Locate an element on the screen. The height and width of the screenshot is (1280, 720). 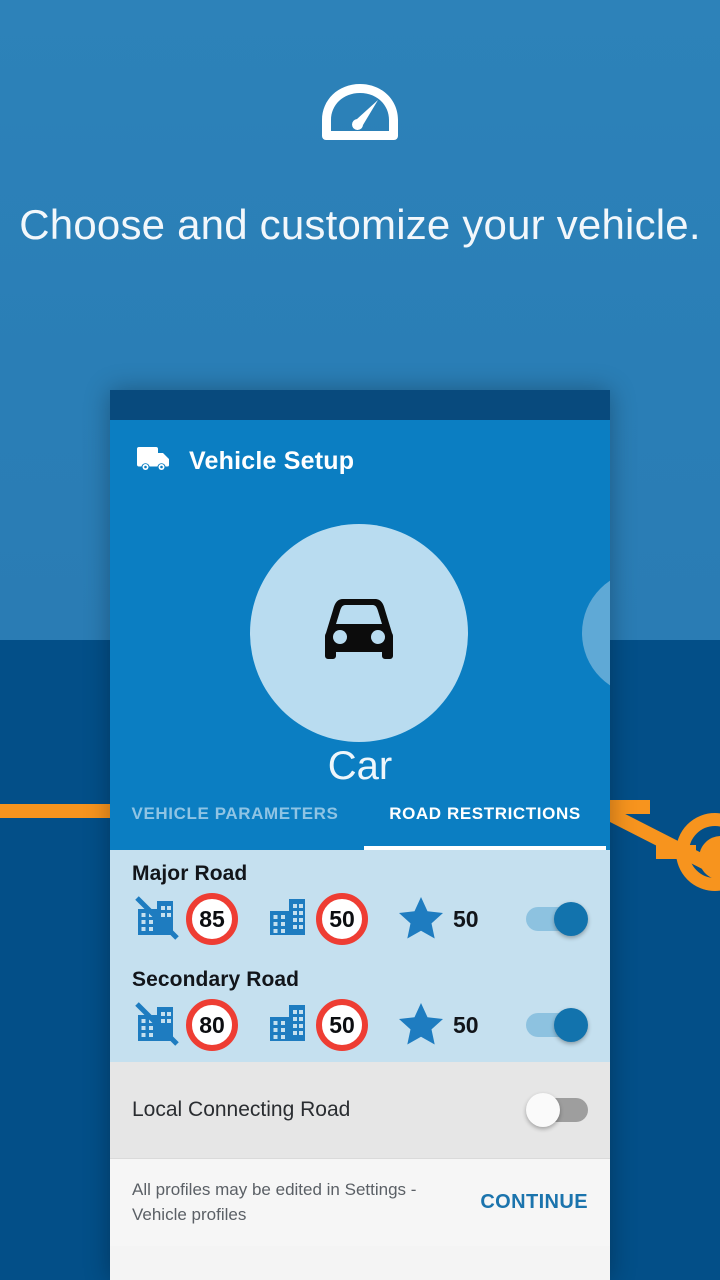
next-vehicle-circle is located at coordinates (596, 633).